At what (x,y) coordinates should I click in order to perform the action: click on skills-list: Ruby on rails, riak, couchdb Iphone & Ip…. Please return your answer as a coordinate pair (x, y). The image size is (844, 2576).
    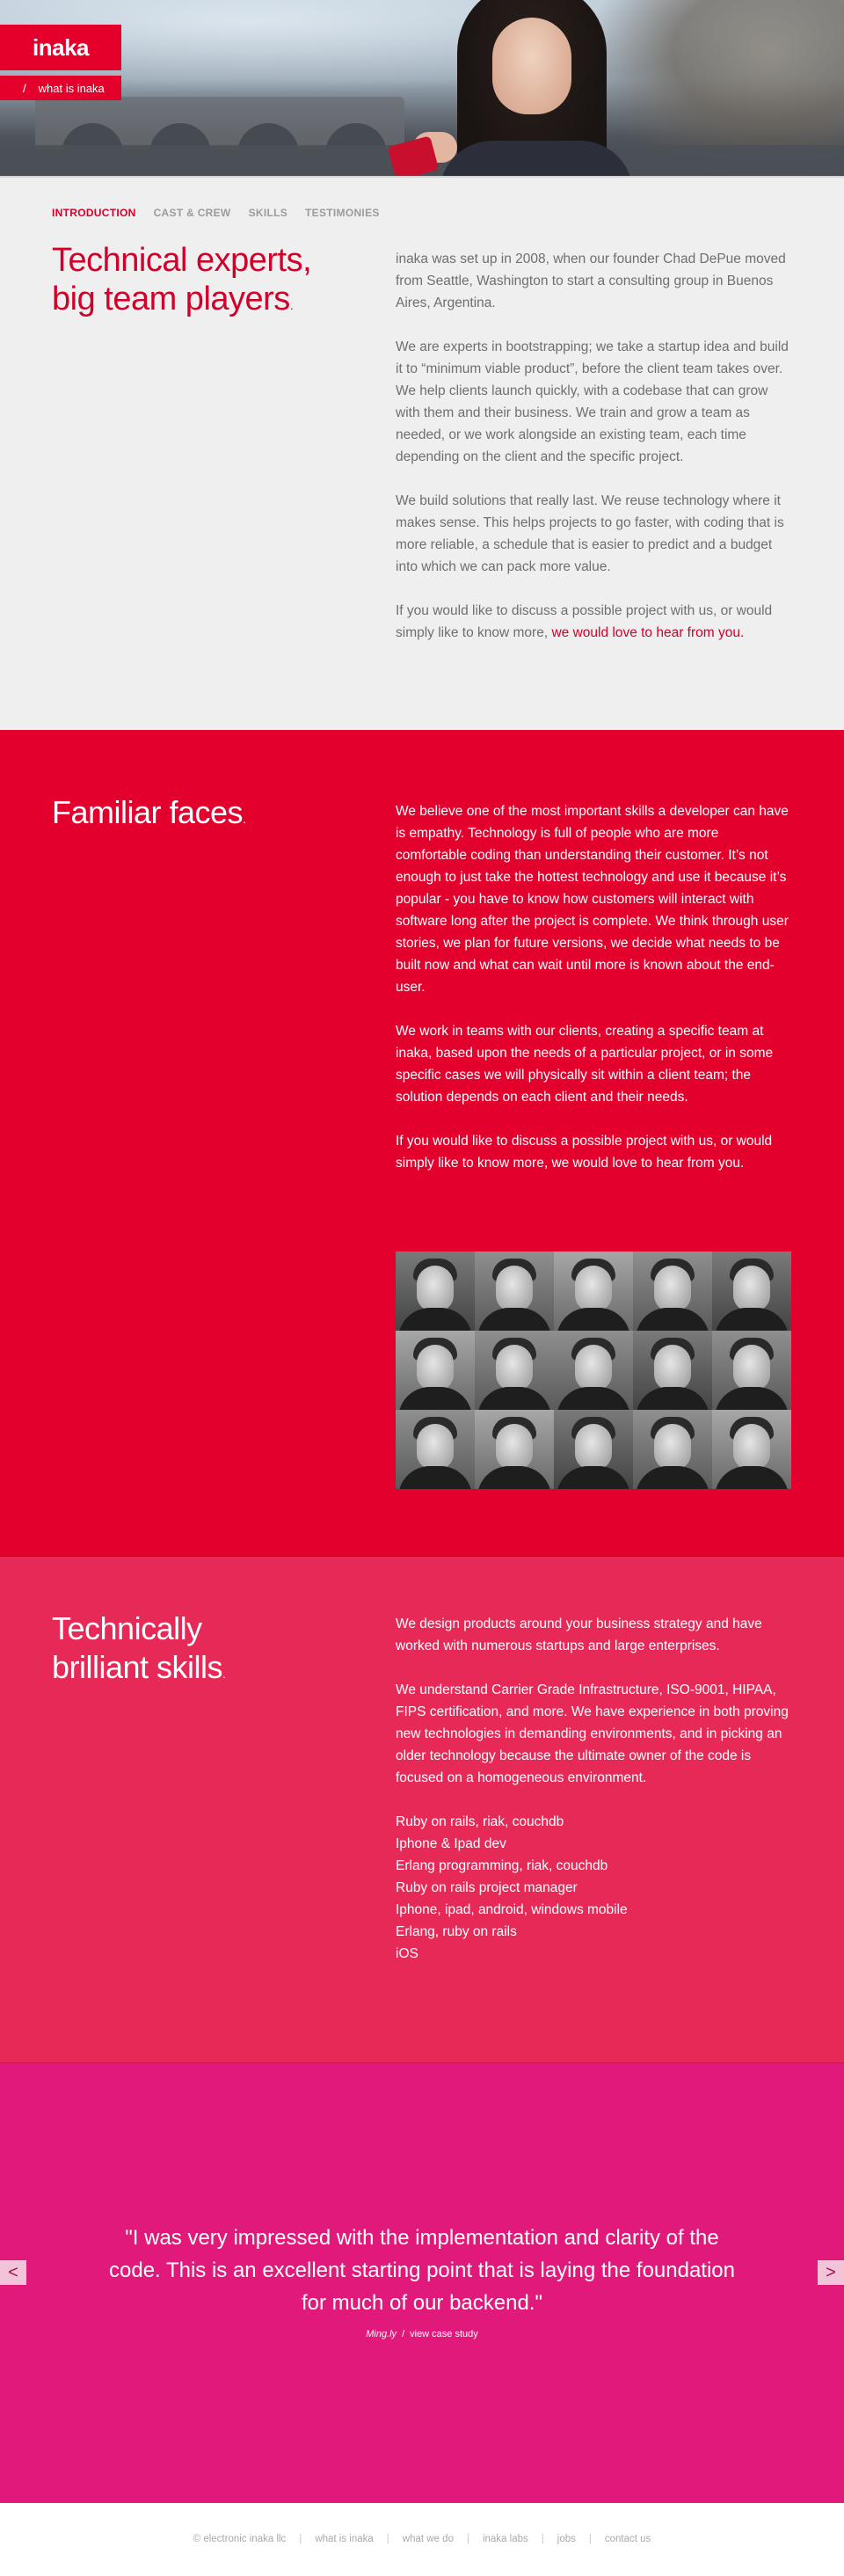
    Looking at the image, I should click on (594, 1888).